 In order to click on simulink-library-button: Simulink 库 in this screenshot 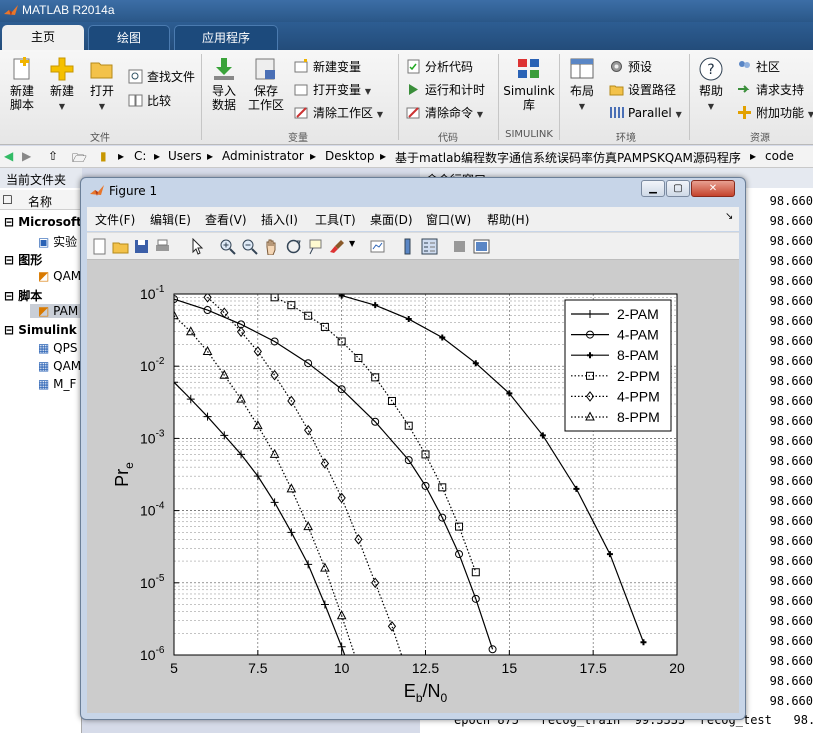, I will do `click(529, 84)`.